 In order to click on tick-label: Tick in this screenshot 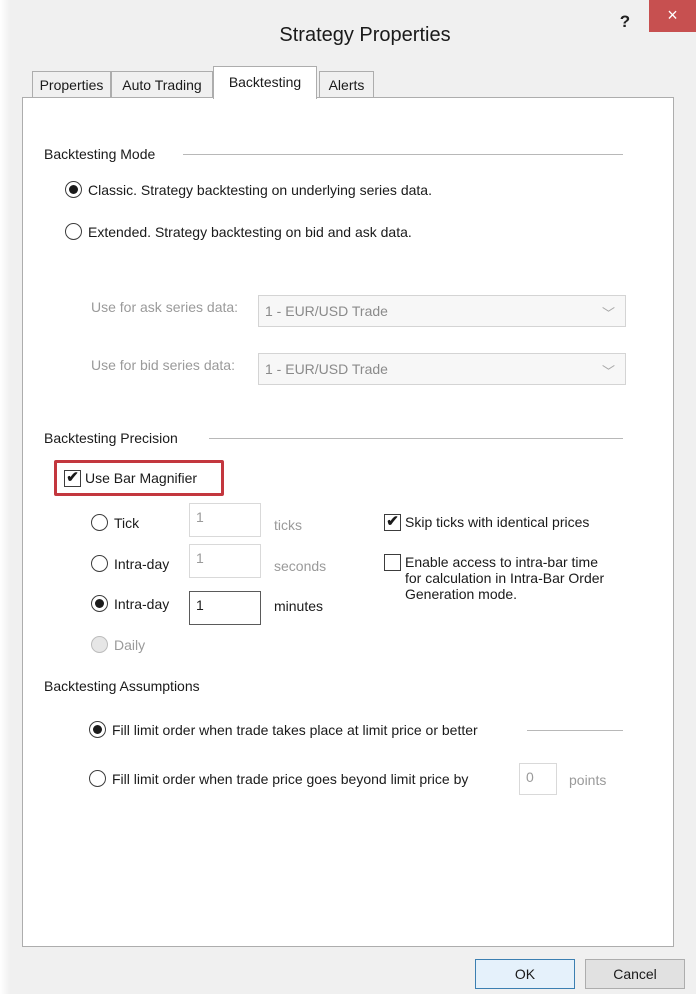, I will do `click(127, 523)`.